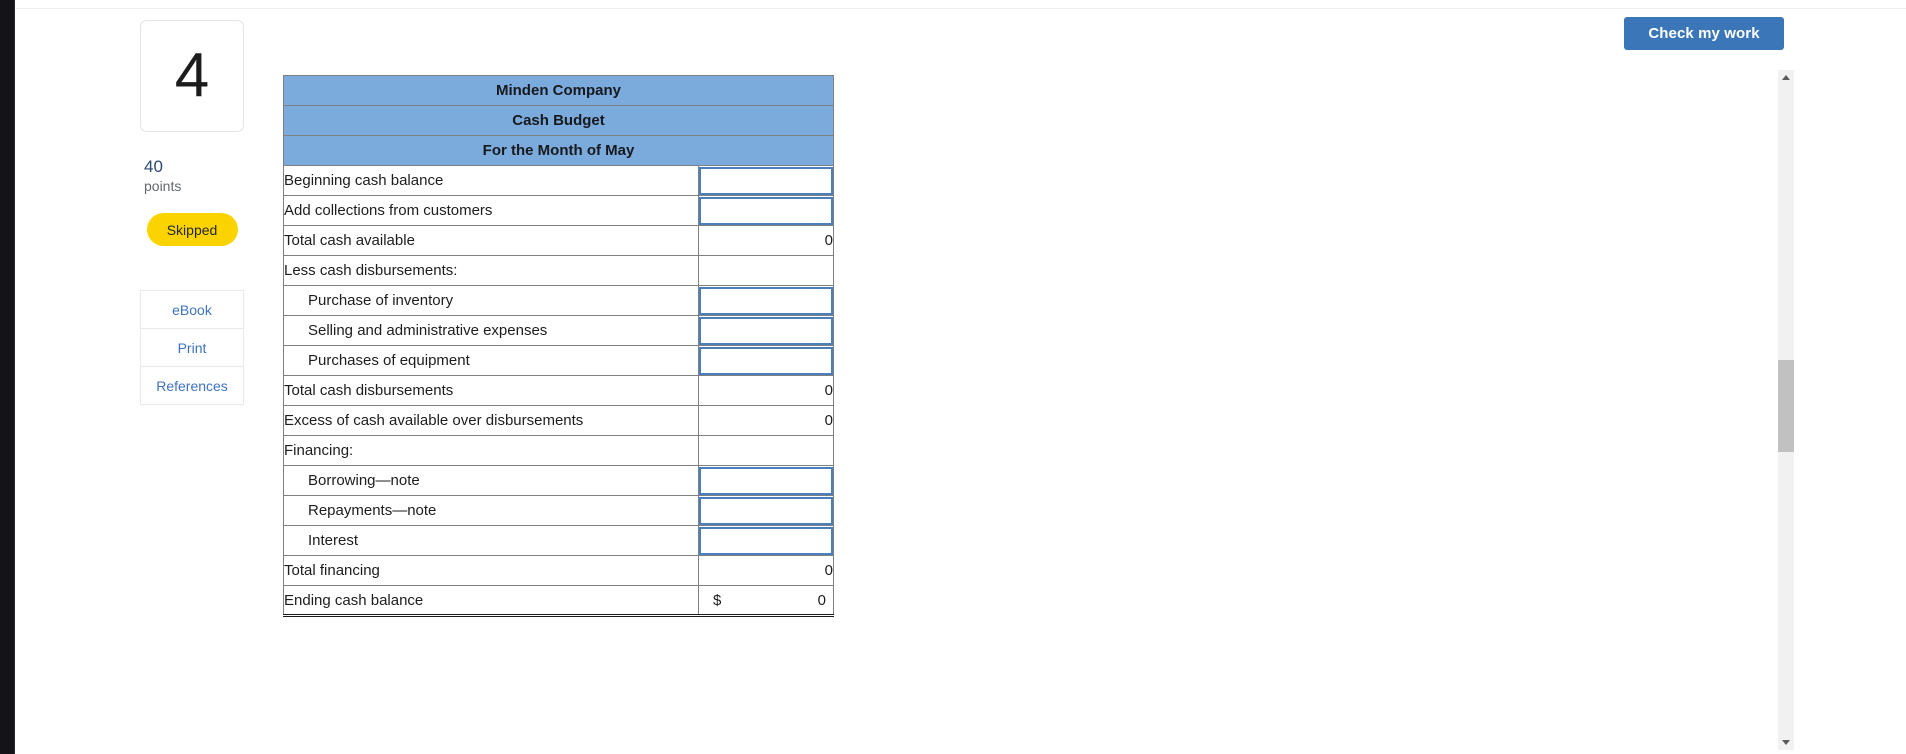 Image resolution: width=1906 pixels, height=754 pixels. I want to click on total-cash-available-value: 0, so click(766, 240).